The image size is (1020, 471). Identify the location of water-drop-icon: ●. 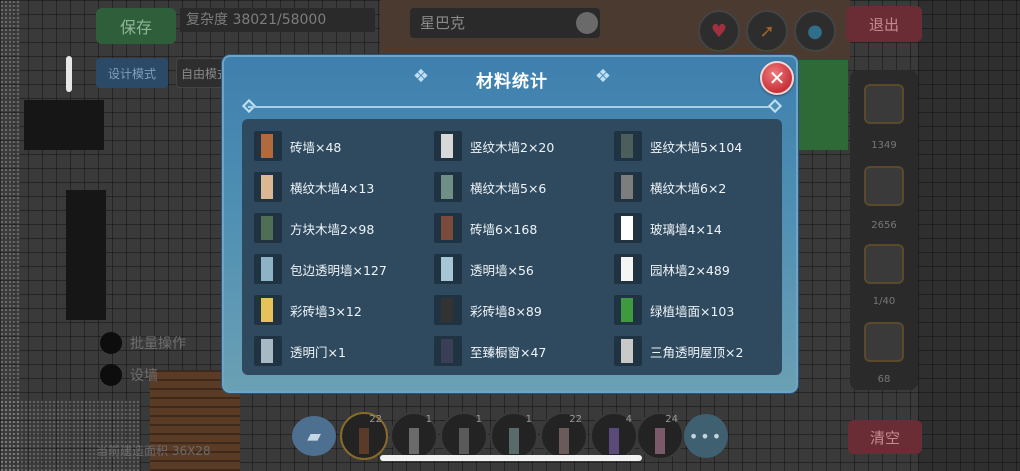
(815, 31).